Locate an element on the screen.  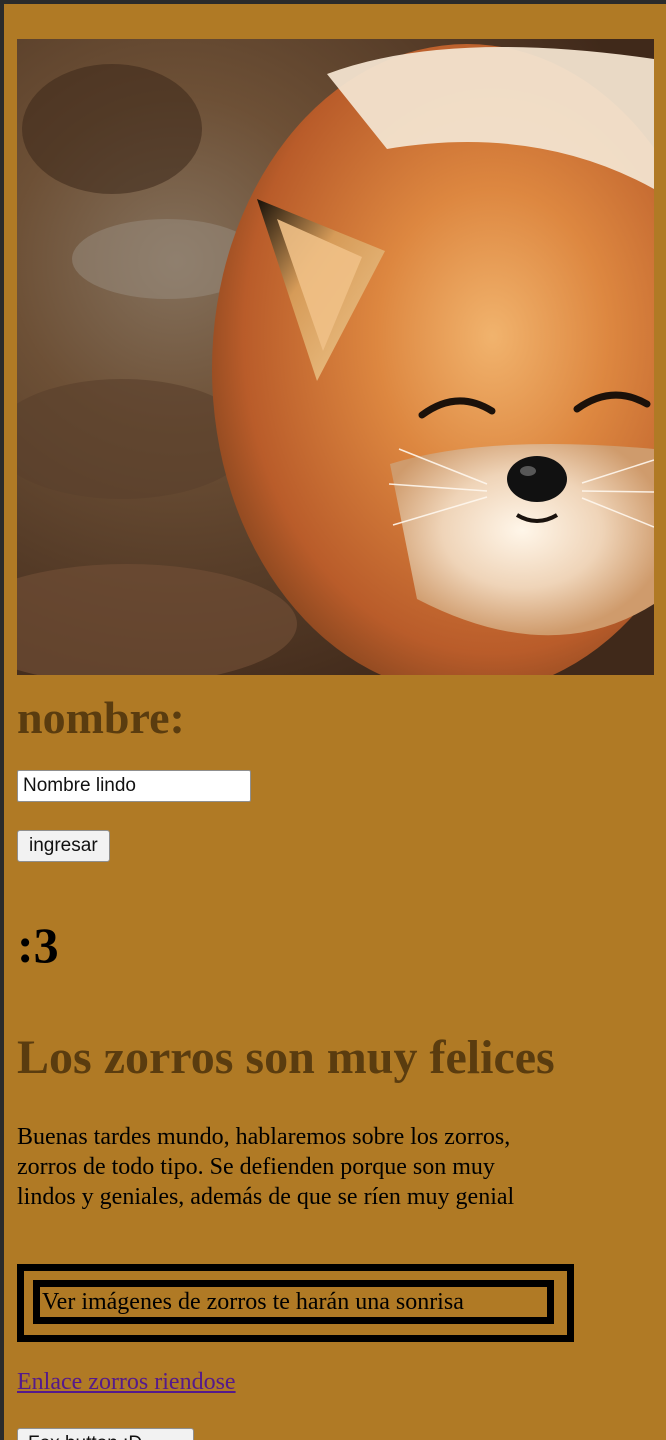
name-input is located at coordinates (134, 786).